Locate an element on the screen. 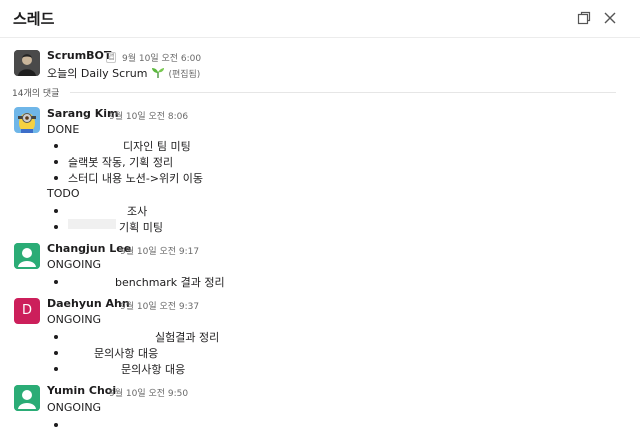  list-item: 기획 미팅 is located at coordinates (141, 227).